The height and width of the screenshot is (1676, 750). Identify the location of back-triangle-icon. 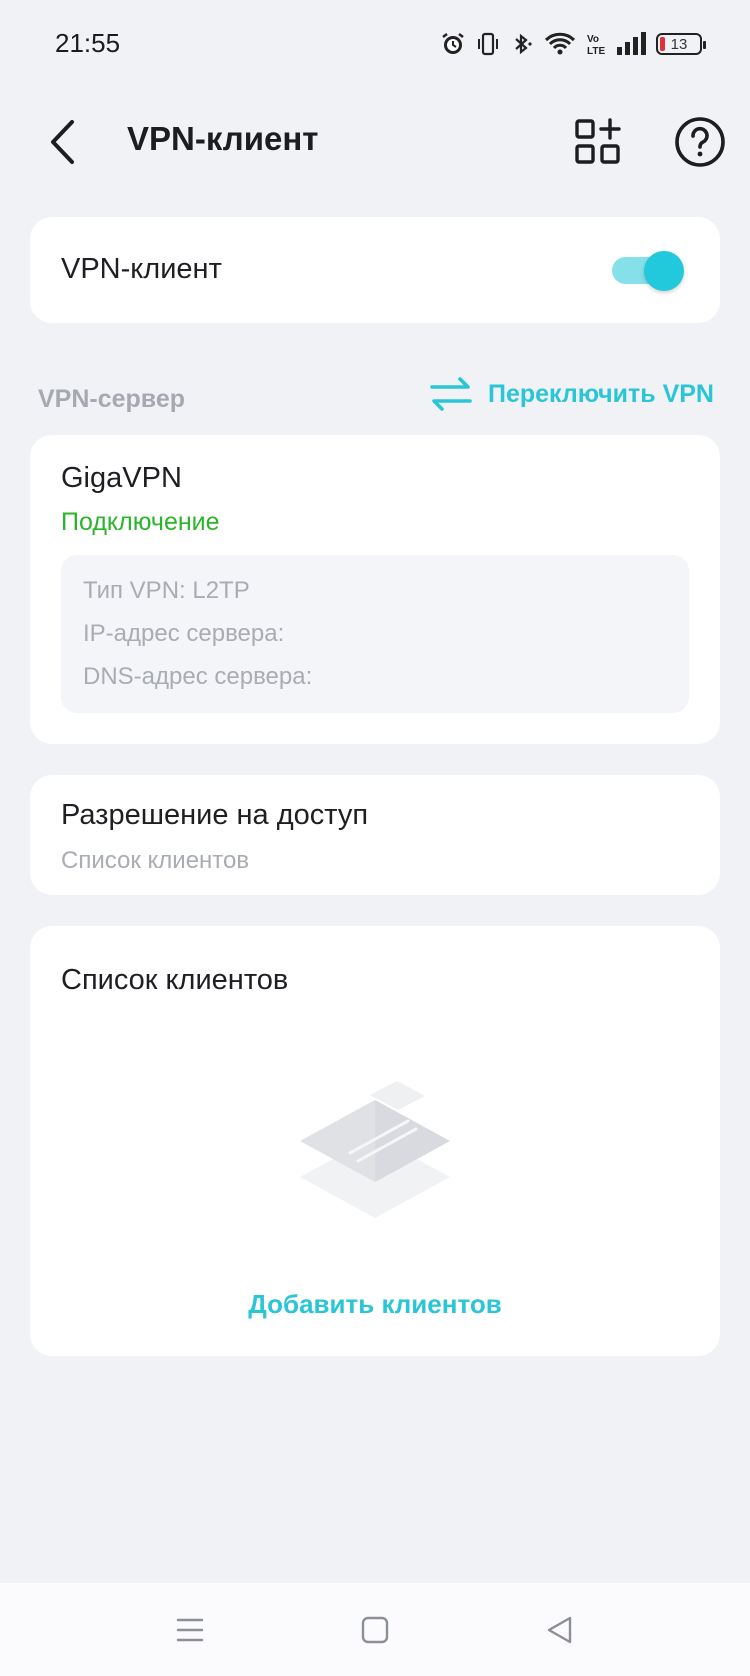
(559, 1630).